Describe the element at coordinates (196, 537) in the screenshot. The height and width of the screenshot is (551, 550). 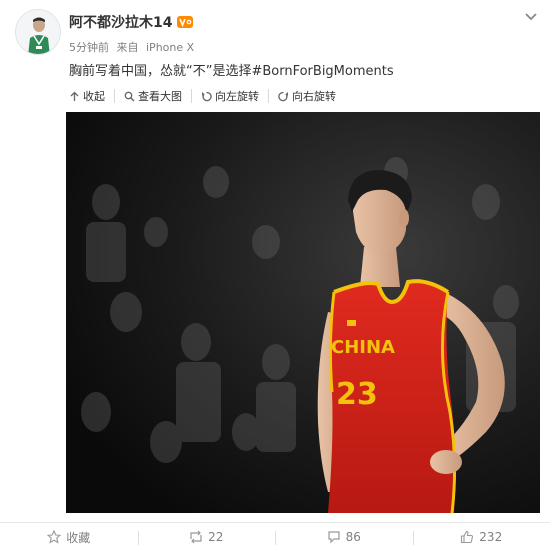
I see `repost-icon` at that location.